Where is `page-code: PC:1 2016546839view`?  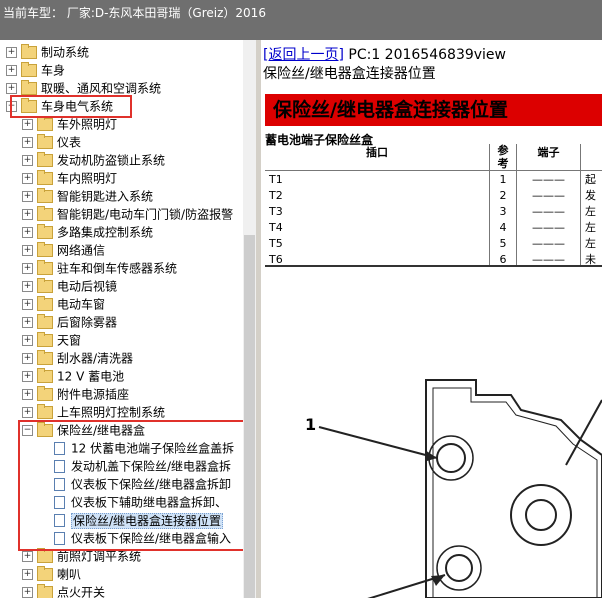 page-code: PC:1 2016546839view is located at coordinates (427, 55).